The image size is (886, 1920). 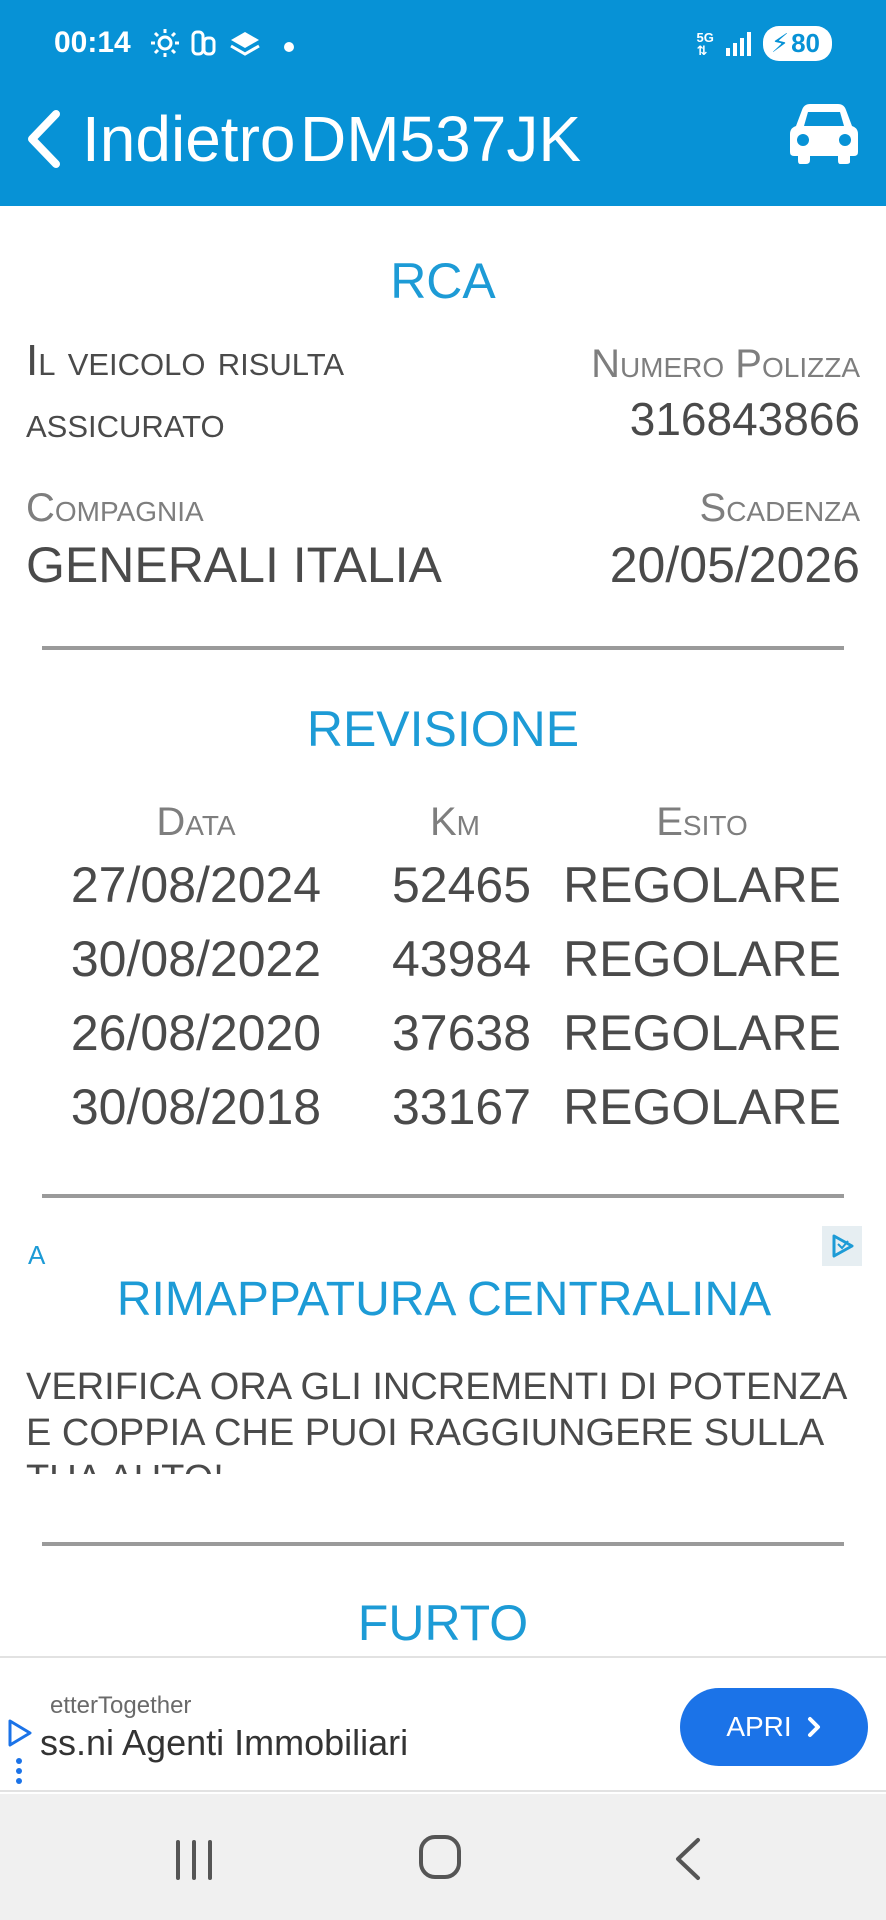 I want to click on row-date: 30/08/2018, so click(x=196, y=1107).